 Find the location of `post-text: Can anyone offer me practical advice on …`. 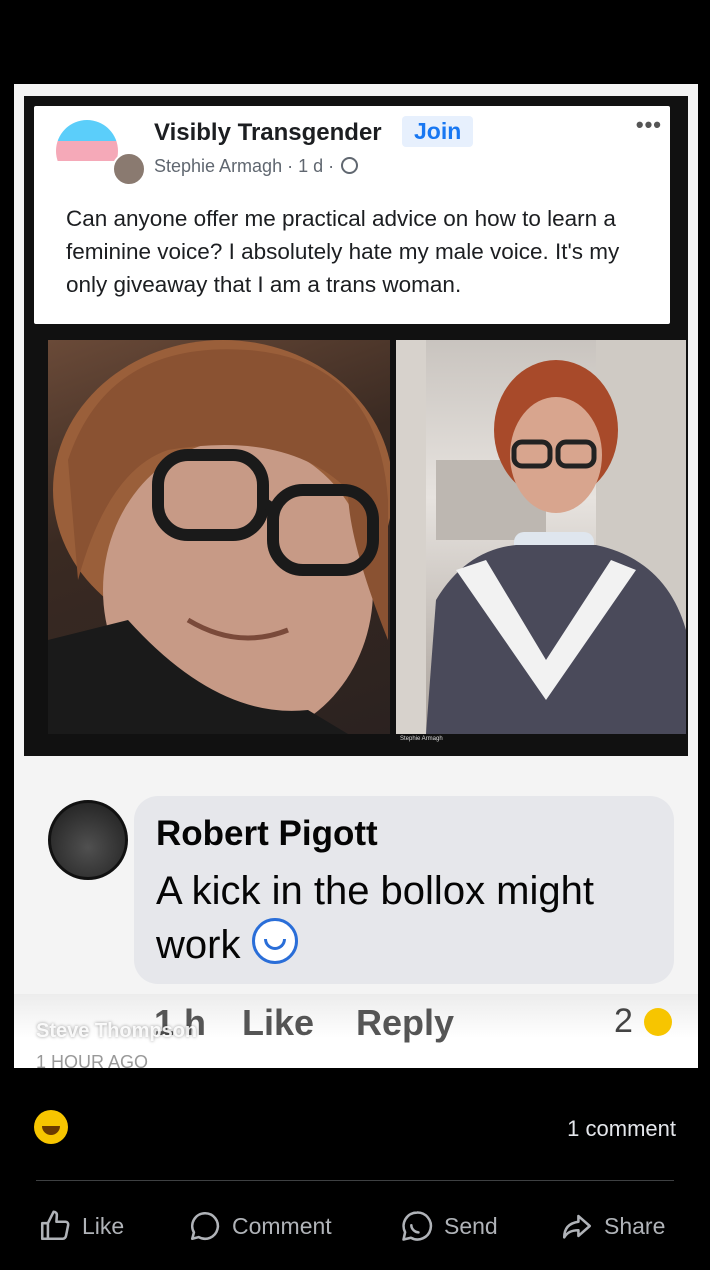

post-text: Can anyone offer me practical advice on … is located at coordinates (343, 251).